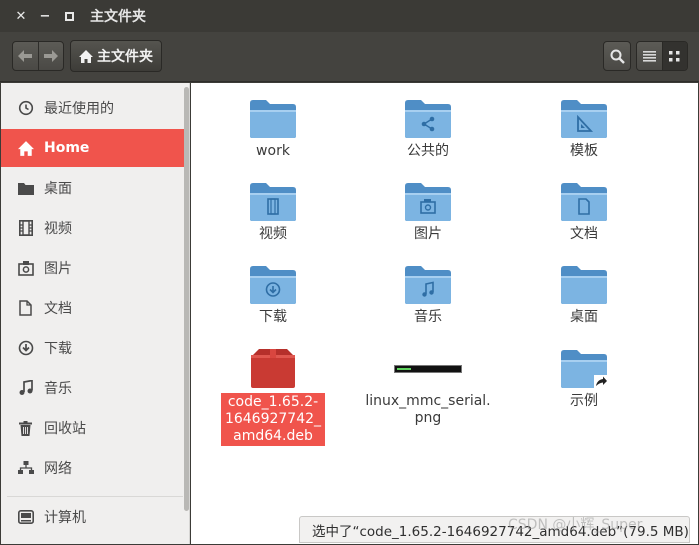 This screenshot has height=545, width=699. Describe the element at coordinates (186, 299) in the screenshot. I see `sidebar-scrollbar` at that location.